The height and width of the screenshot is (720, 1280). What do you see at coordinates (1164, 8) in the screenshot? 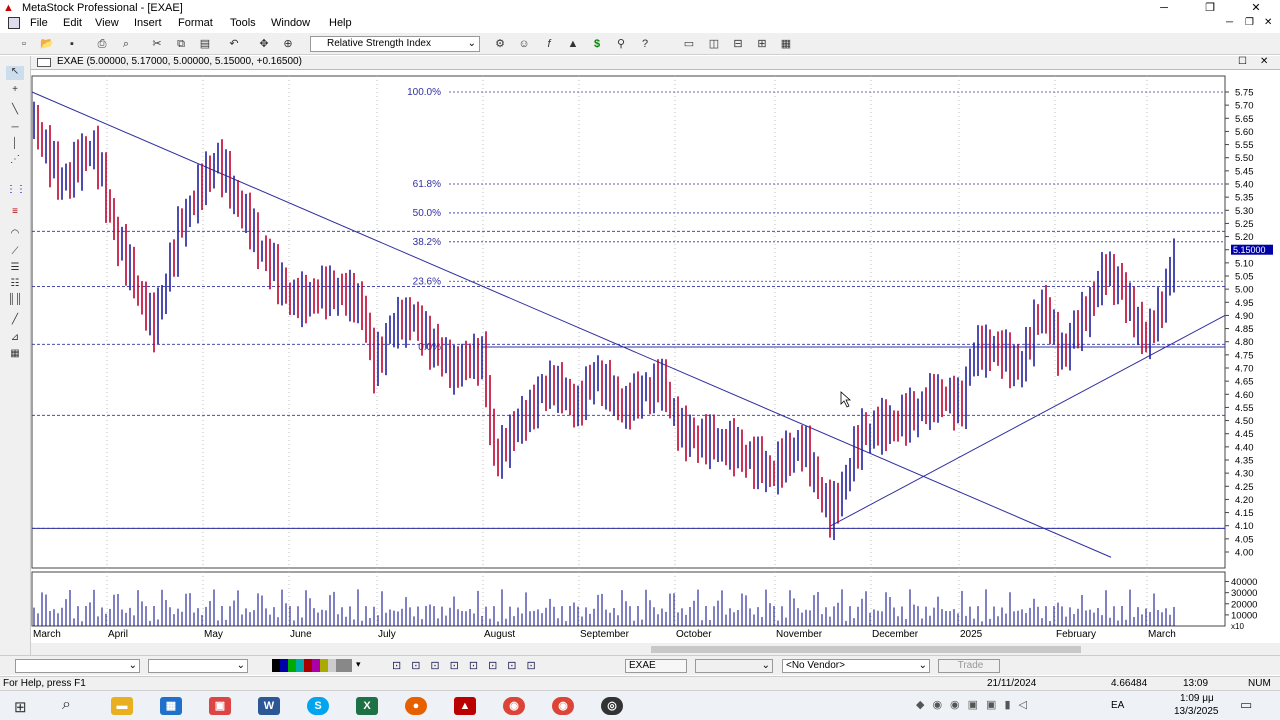
I see `minimize-button: ─` at bounding box center [1164, 8].